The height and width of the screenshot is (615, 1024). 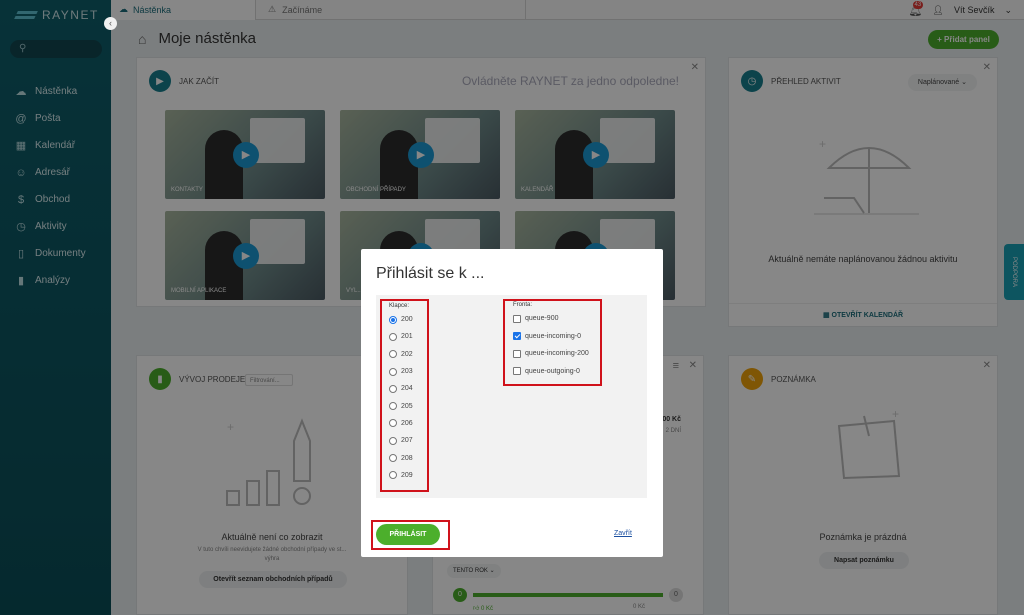 I want to click on collapse-sidebar-button: ‹, so click(x=110, y=23).